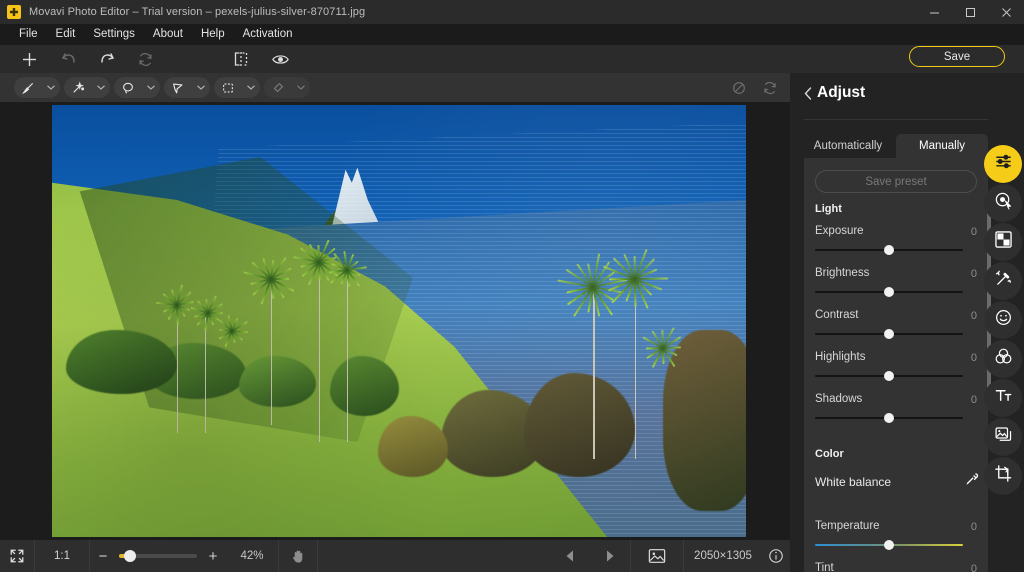  I want to click on info-icon, so click(776, 556).